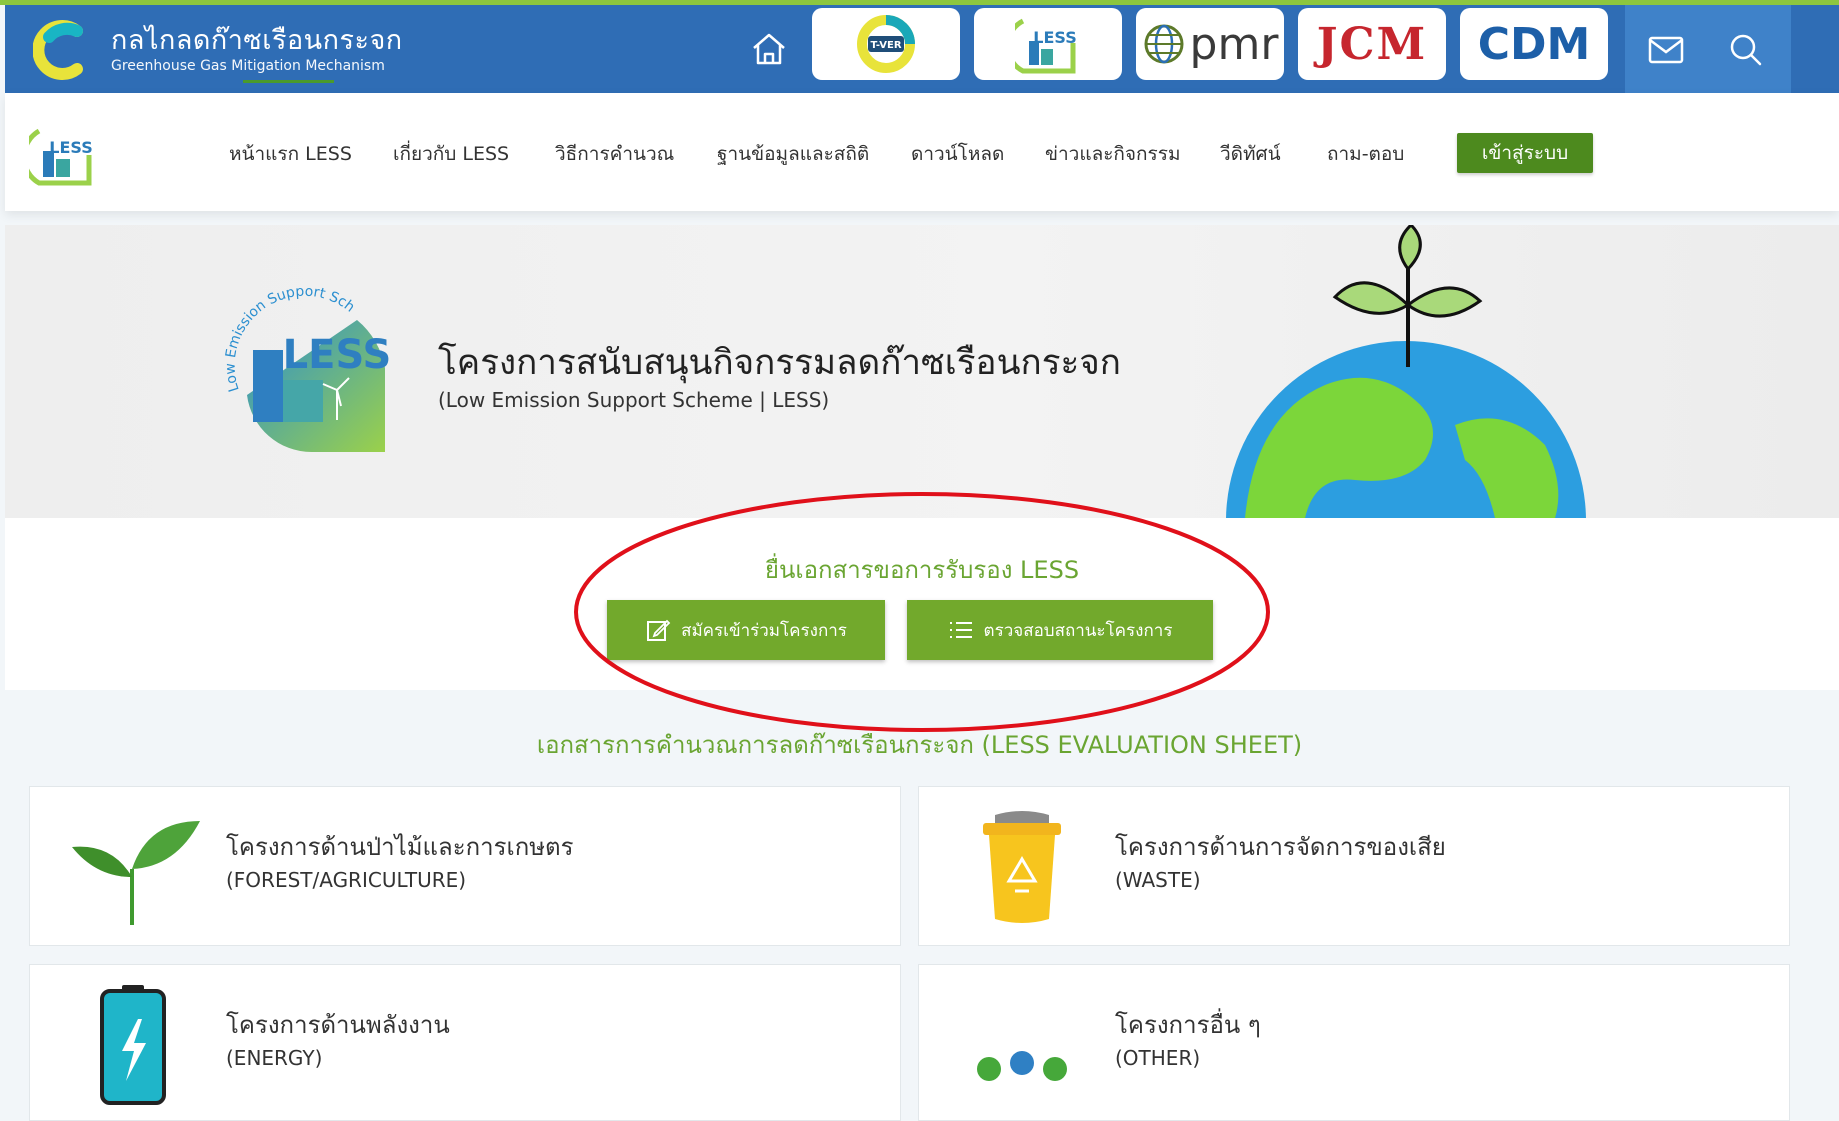 Image resolution: width=1839 pixels, height=1121 pixels. What do you see at coordinates (1164, 44) in the screenshot?
I see `globe-icon` at bounding box center [1164, 44].